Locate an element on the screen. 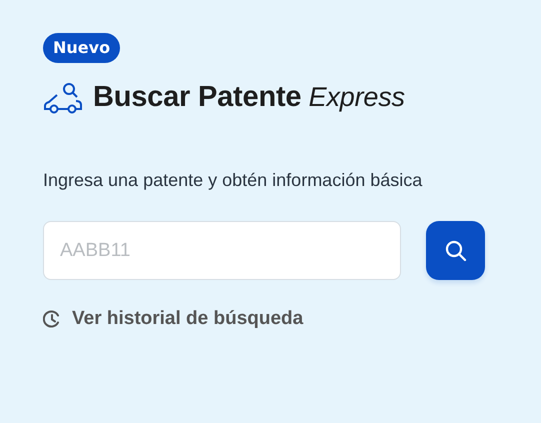  search-button is located at coordinates (455, 250).